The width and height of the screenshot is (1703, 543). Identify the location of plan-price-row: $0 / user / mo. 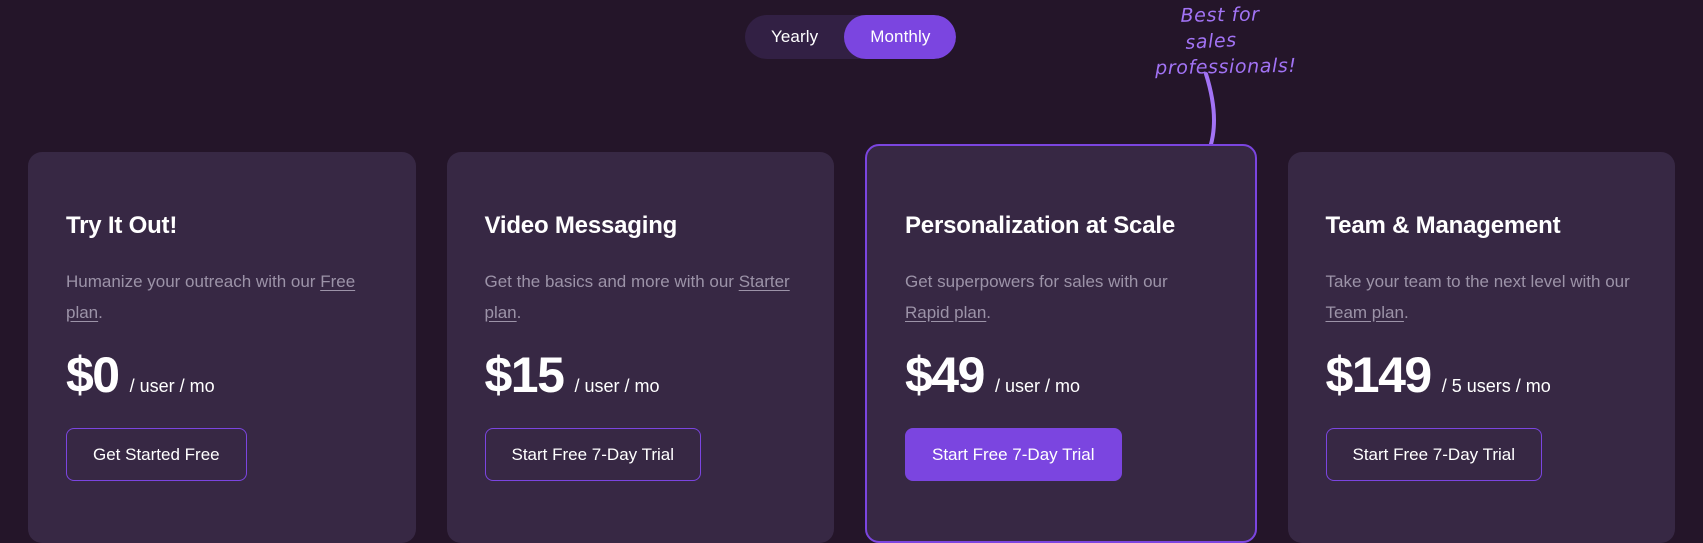
(222, 375).